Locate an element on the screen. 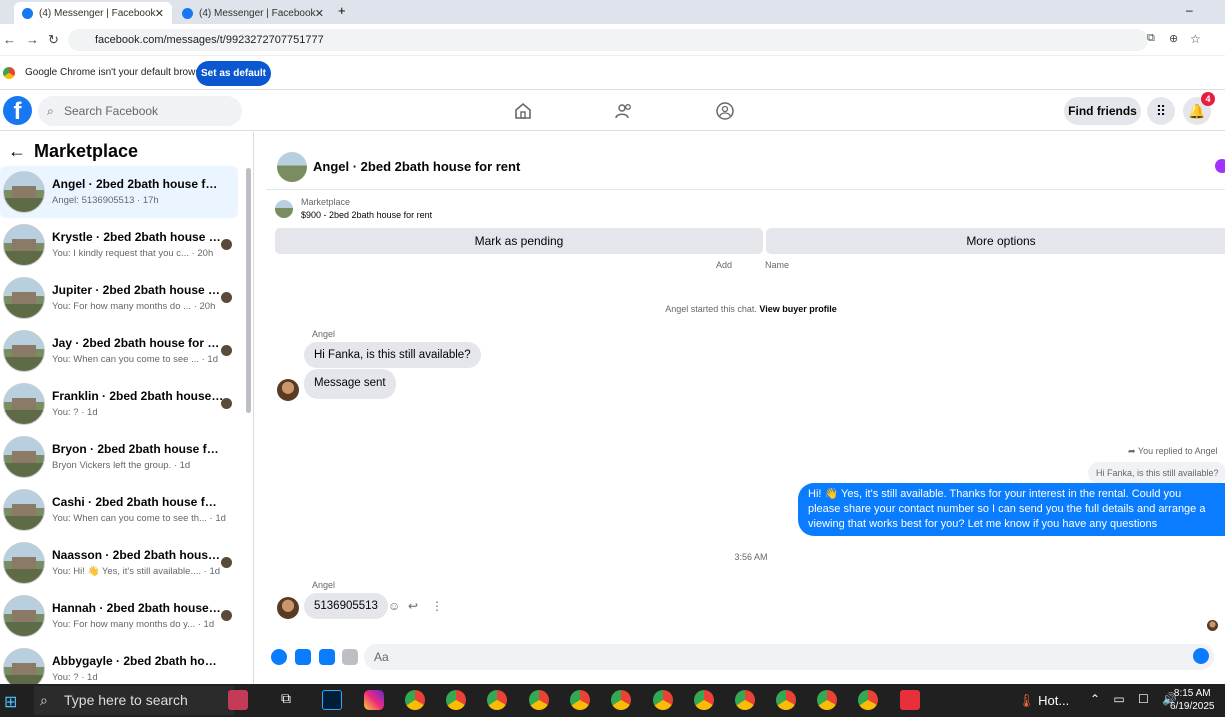  reply-icon: ↩ is located at coordinates (413, 606).